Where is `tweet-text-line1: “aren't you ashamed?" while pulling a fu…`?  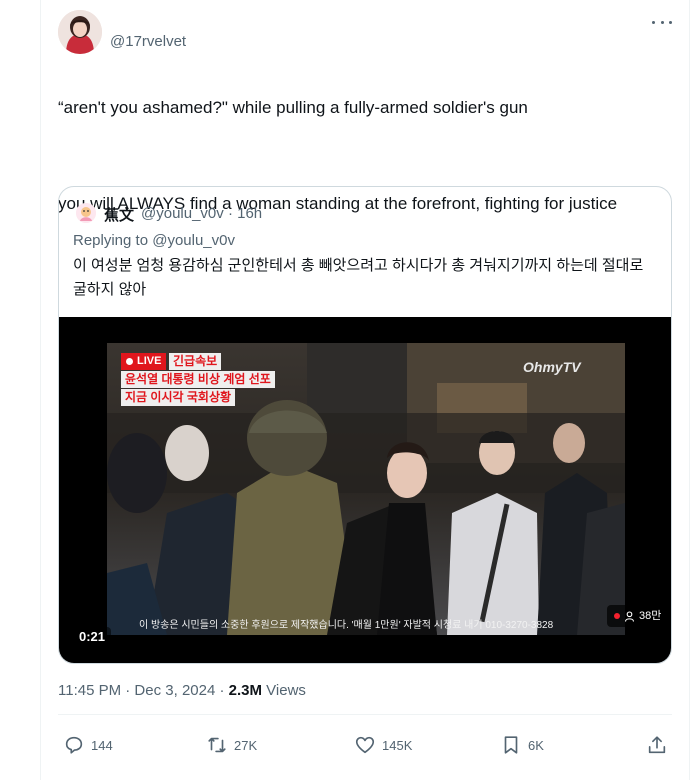 tweet-text-line1: “aren't you ashamed?" while pulling a fu… is located at coordinates (293, 107).